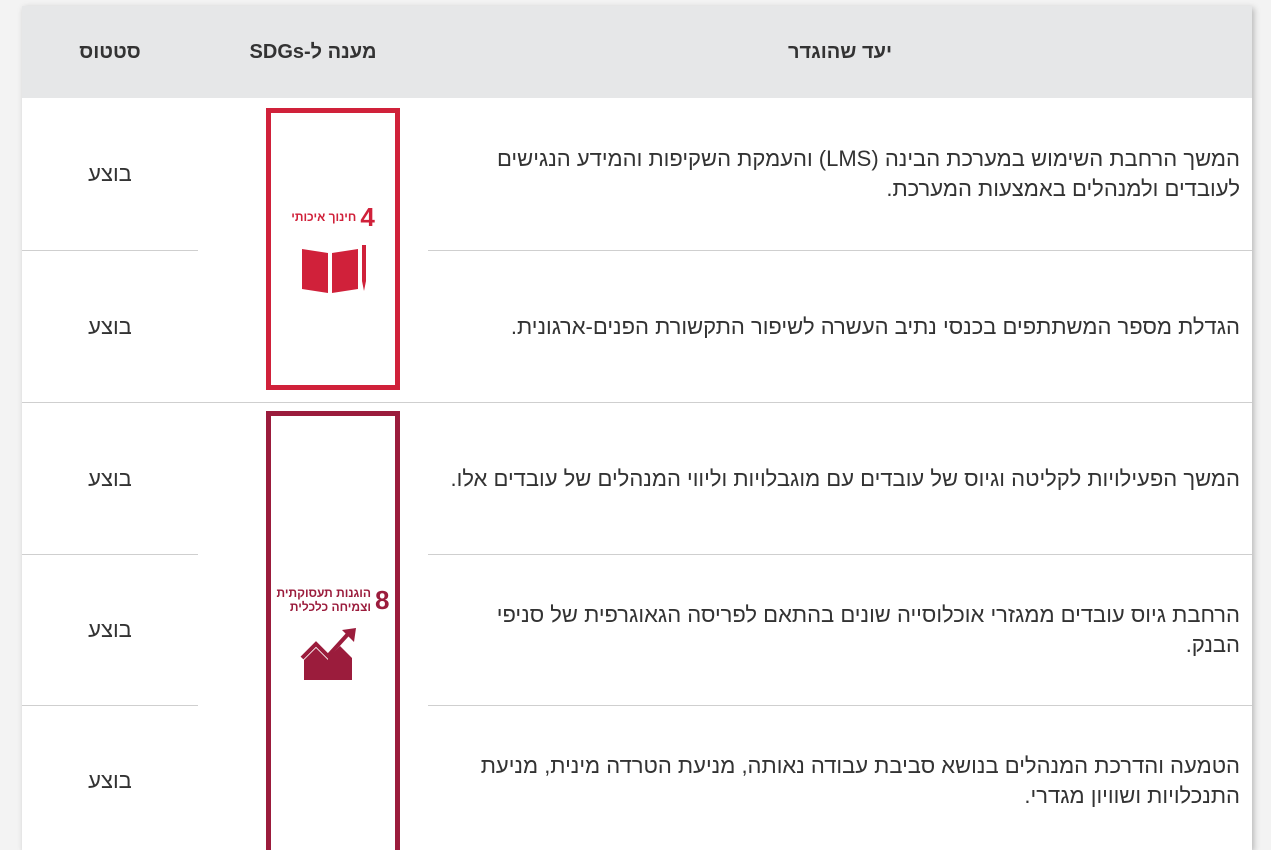 The image size is (1271, 850). What do you see at coordinates (313, 51) in the screenshot?
I see `header-sdg: מענה ל-SDGs` at bounding box center [313, 51].